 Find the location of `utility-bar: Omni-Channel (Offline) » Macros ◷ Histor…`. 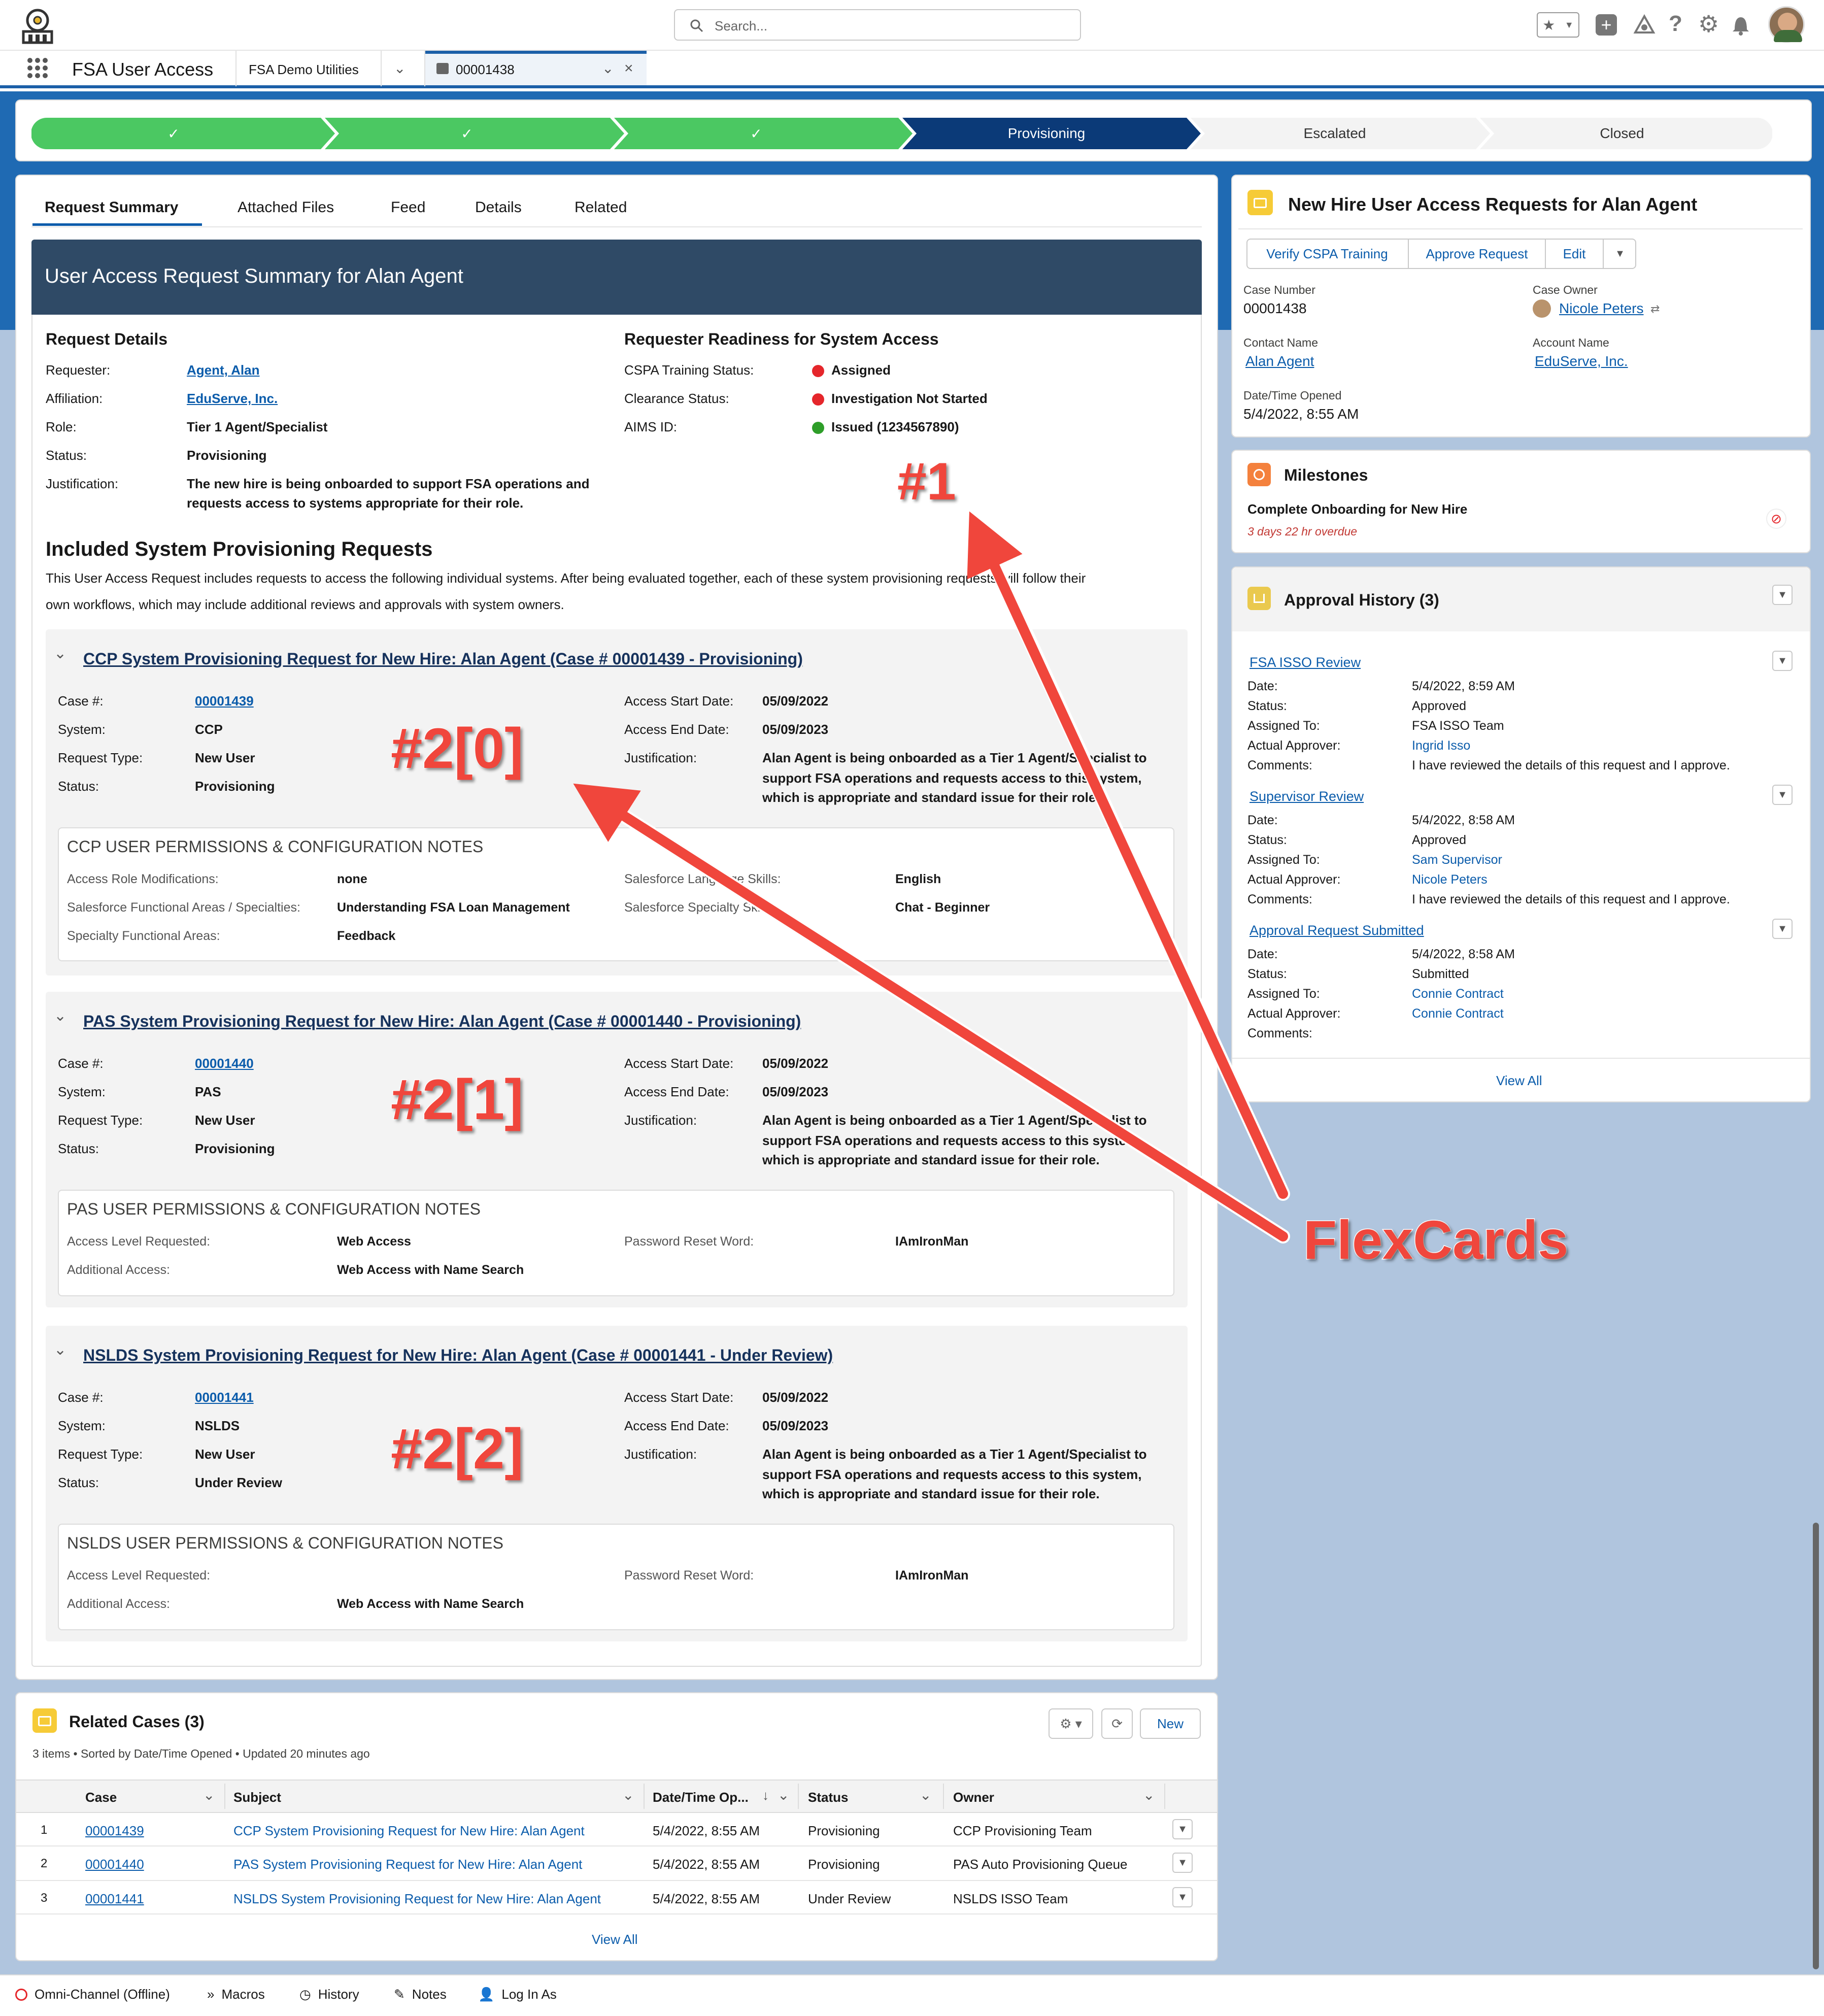

utility-bar: Omni-Channel (Offline) » Macros ◷ Histor… is located at coordinates (912, 1995).